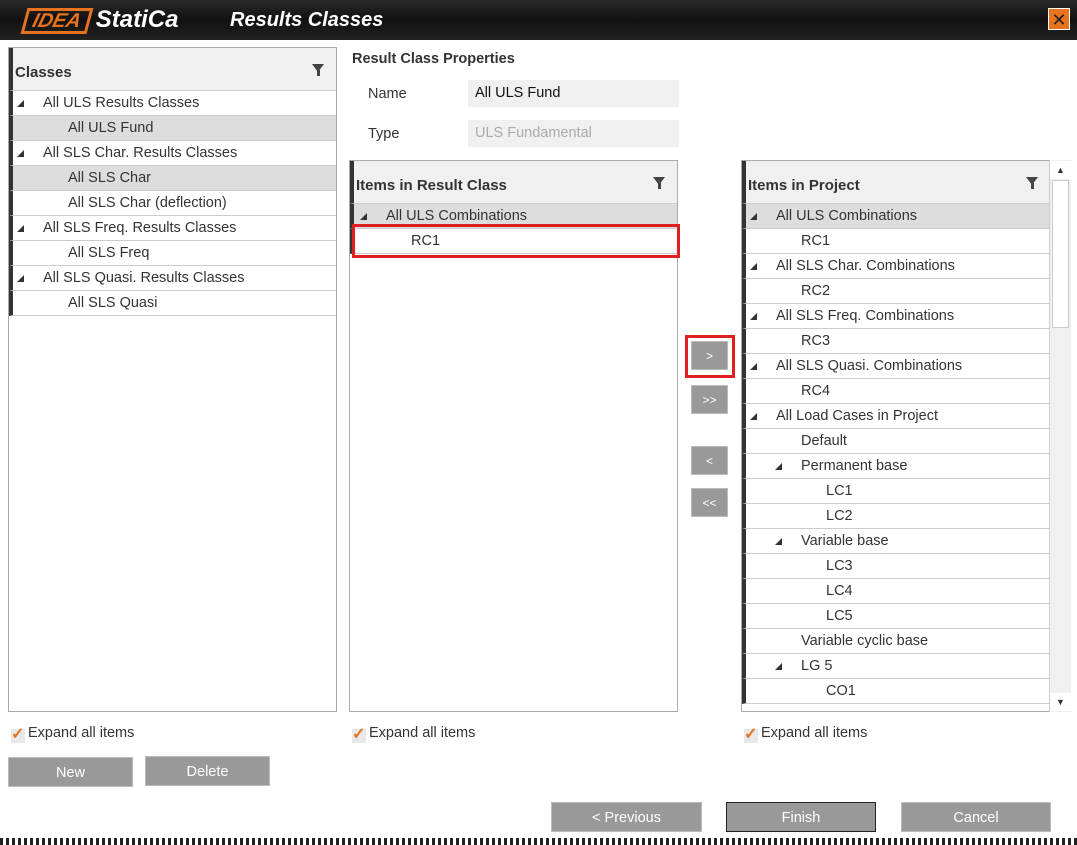 Image resolution: width=1077 pixels, height=845 pixels. Describe the element at coordinates (896, 566) in the screenshot. I see `tree-row: LC3` at that location.